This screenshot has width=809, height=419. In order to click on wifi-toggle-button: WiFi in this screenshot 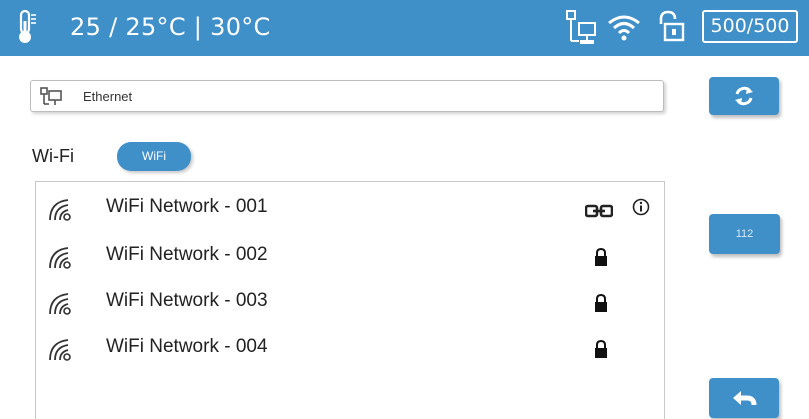, I will do `click(154, 156)`.